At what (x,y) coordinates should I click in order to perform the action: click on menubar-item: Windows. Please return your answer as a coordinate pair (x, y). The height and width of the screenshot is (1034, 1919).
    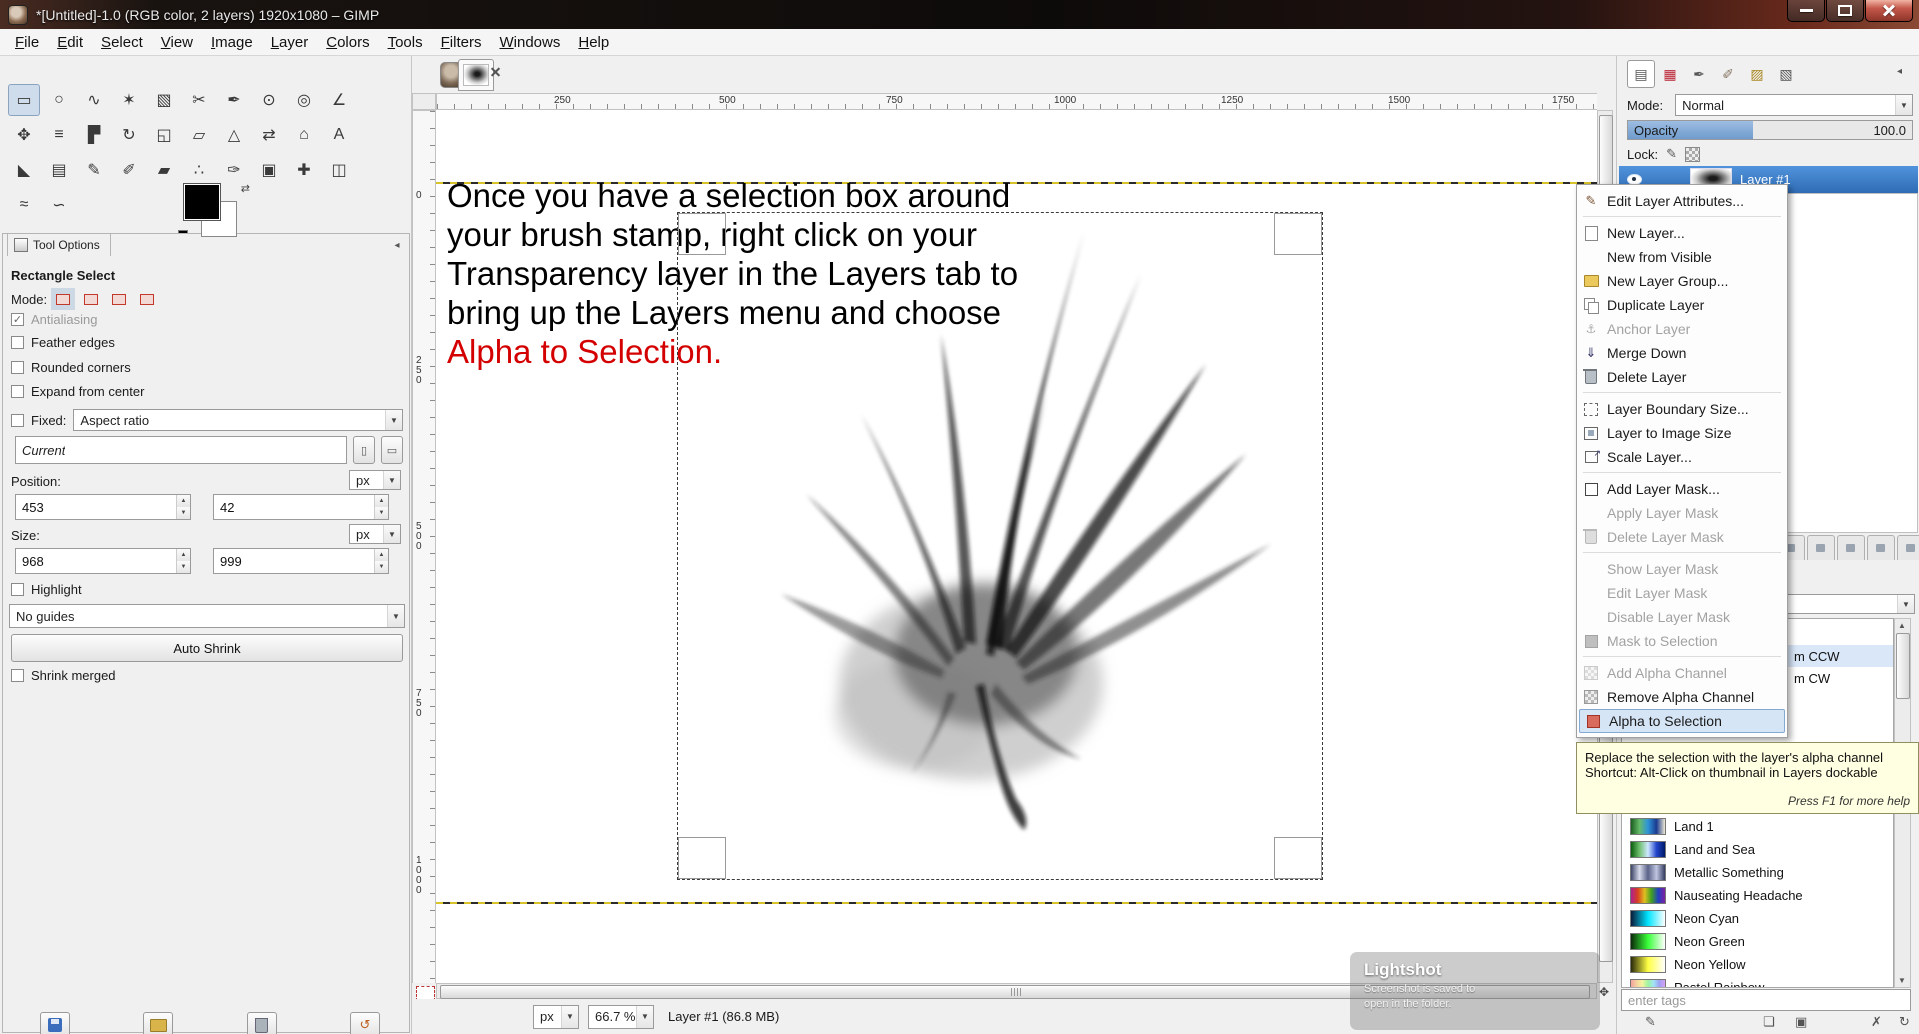
    Looking at the image, I should click on (529, 42).